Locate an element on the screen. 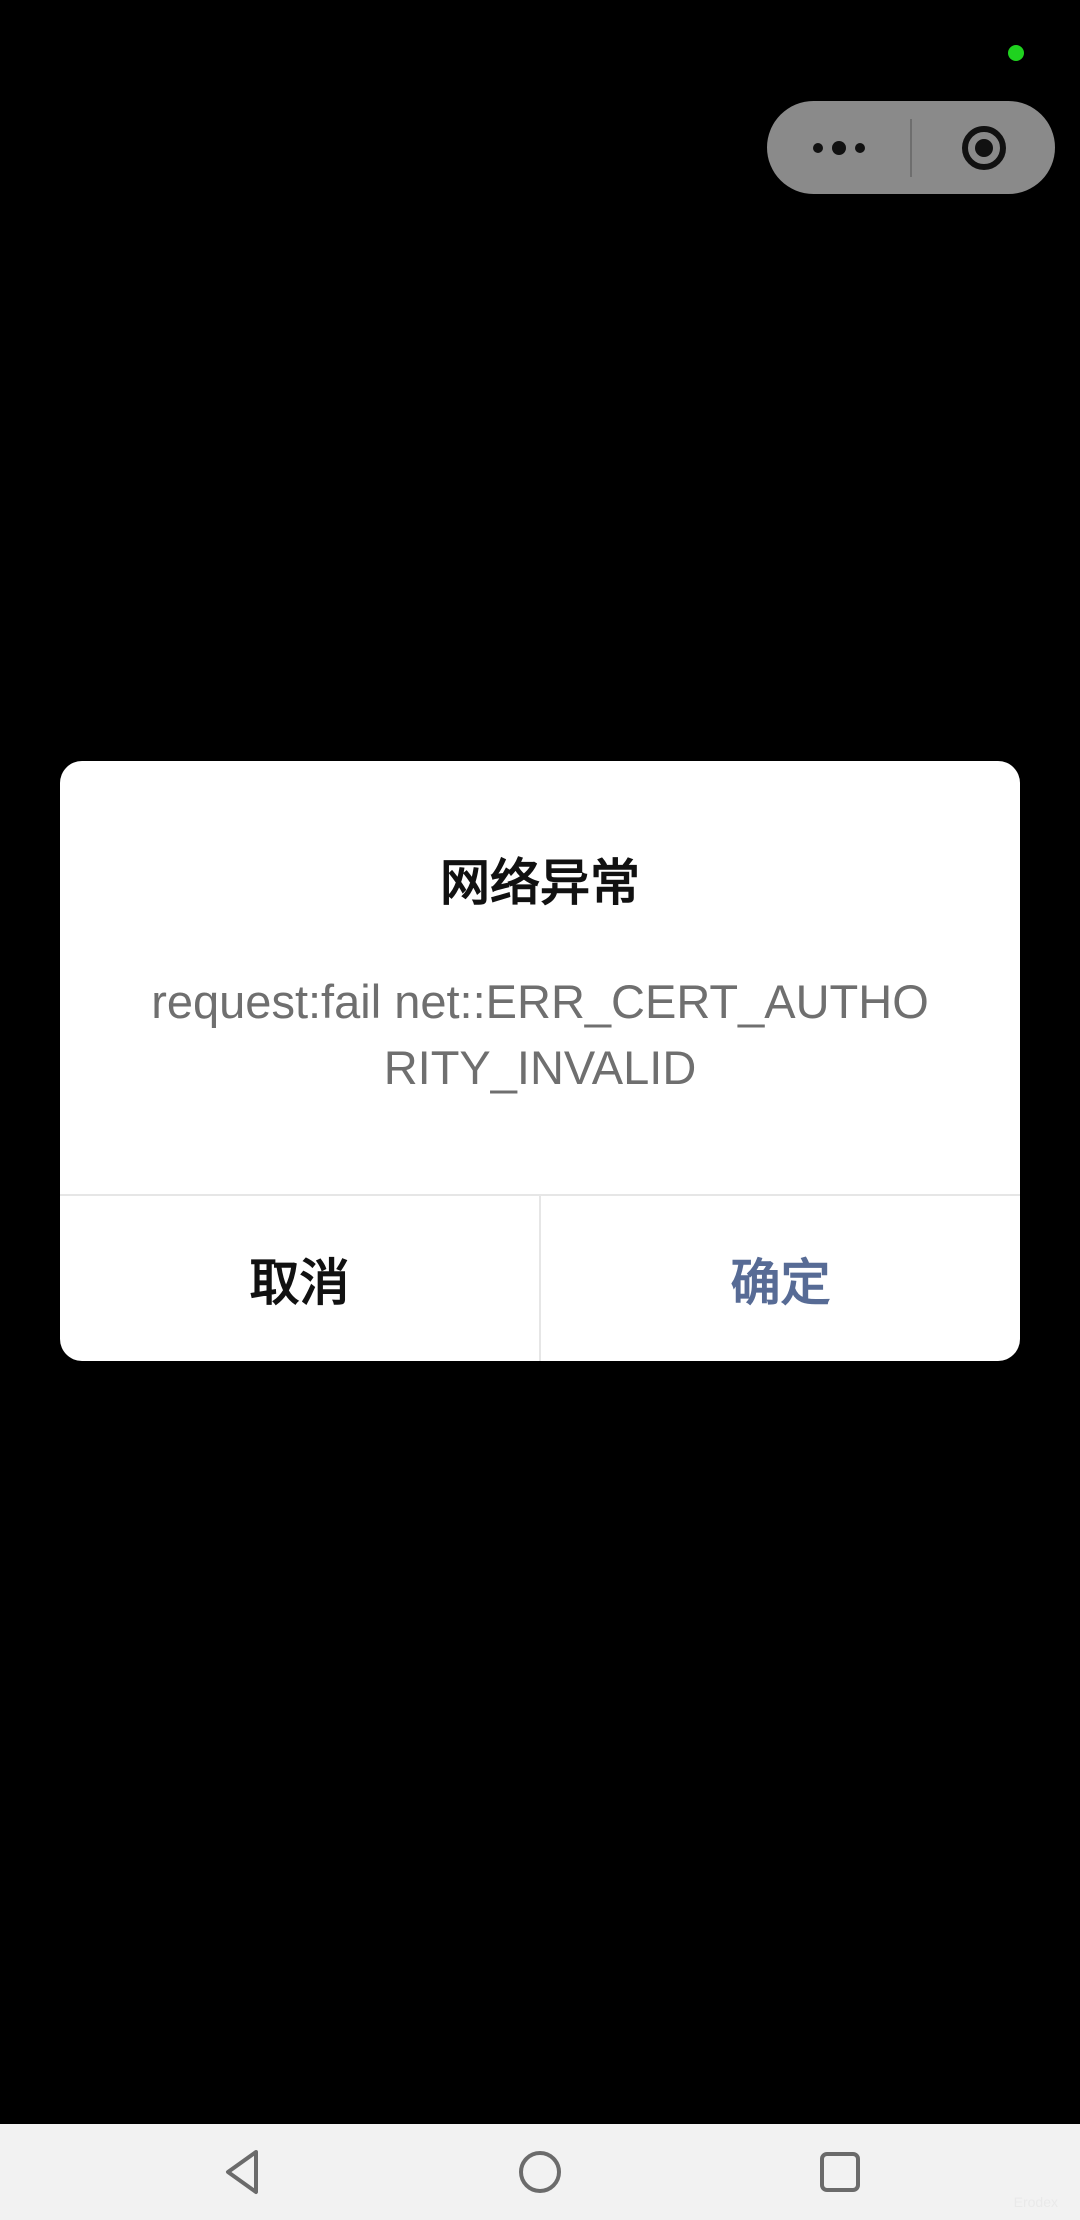 This screenshot has height=2220, width=1080. circle-home-icon is located at coordinates (540, 2172).